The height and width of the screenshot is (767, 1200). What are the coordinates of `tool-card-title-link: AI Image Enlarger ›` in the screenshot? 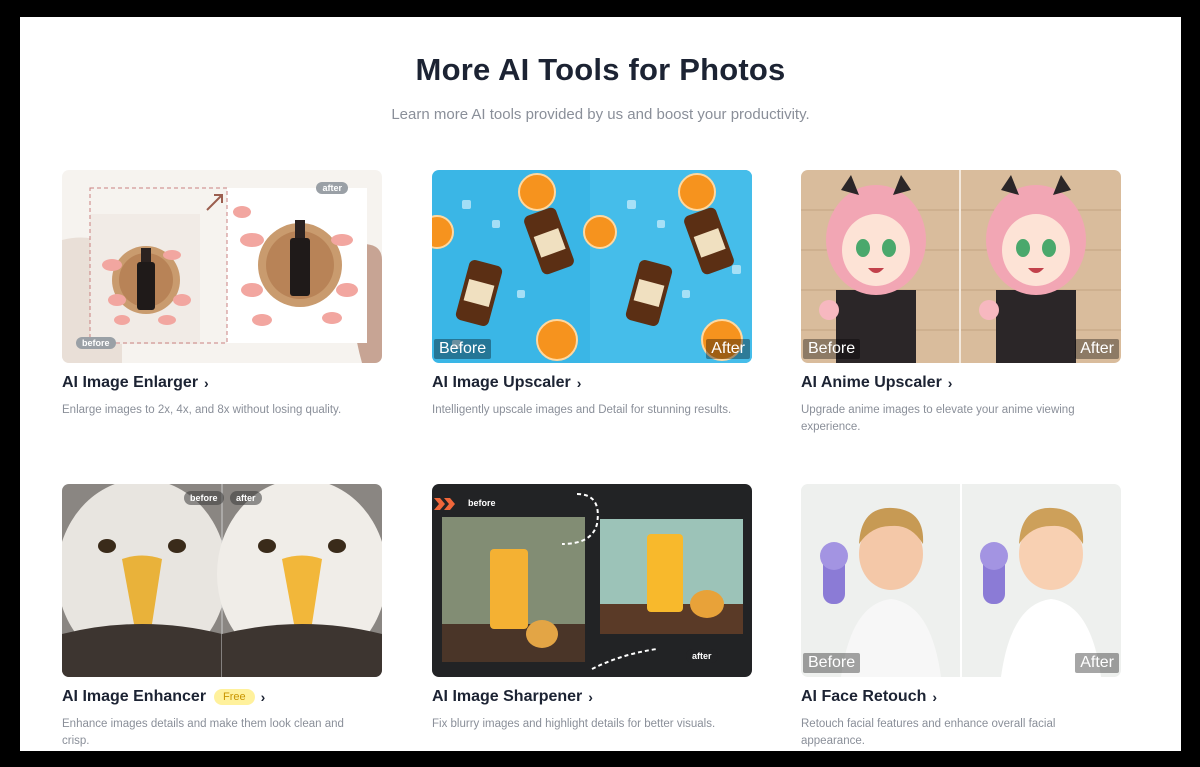 It's located at (222, 383).